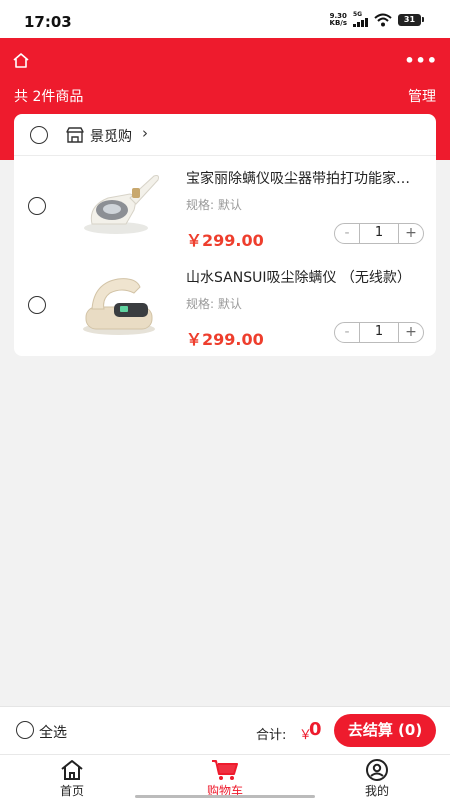 Image resolution: width=450 pixels, height=800 pixels. What do you see at coordinates (225, 770) in the screenshot?
I see `cart-icon` at bounding box center [225, 770].